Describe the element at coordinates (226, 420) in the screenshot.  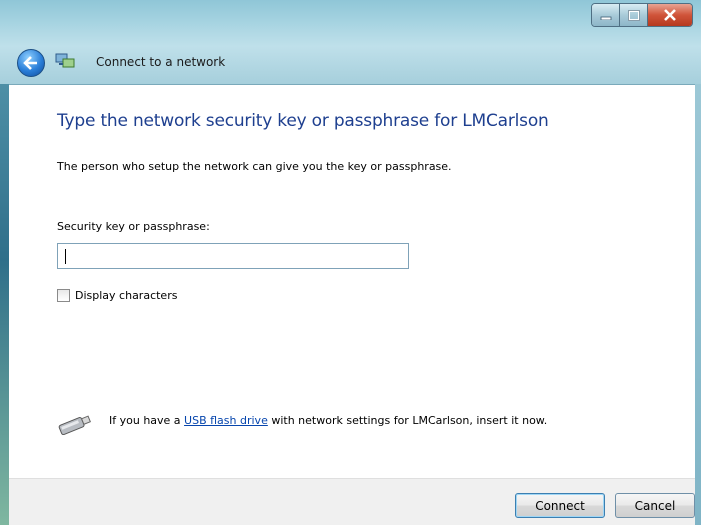
I see `usb-flash-drive-link: USB flash drive` at that location.